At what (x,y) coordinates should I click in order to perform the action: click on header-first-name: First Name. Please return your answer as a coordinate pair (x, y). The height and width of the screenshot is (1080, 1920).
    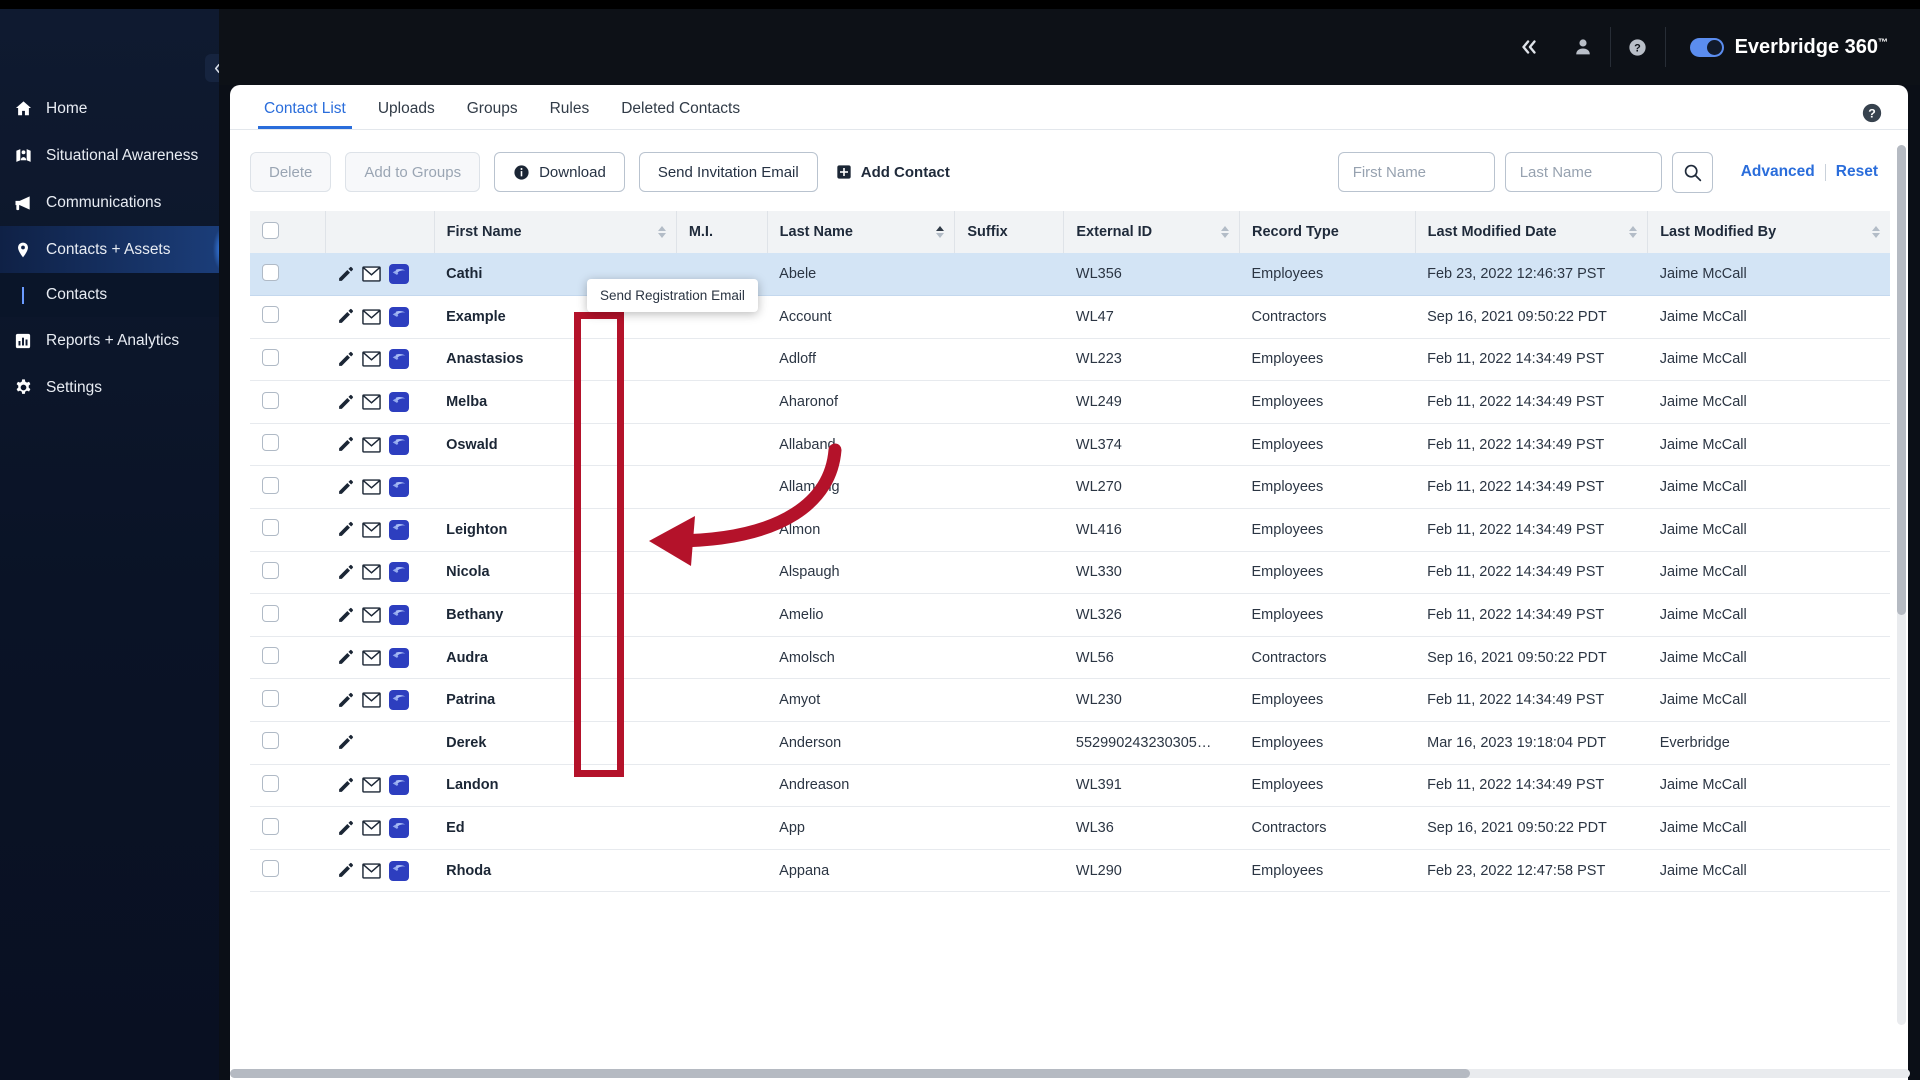
    Looking at the image, I should click on (555, 232).